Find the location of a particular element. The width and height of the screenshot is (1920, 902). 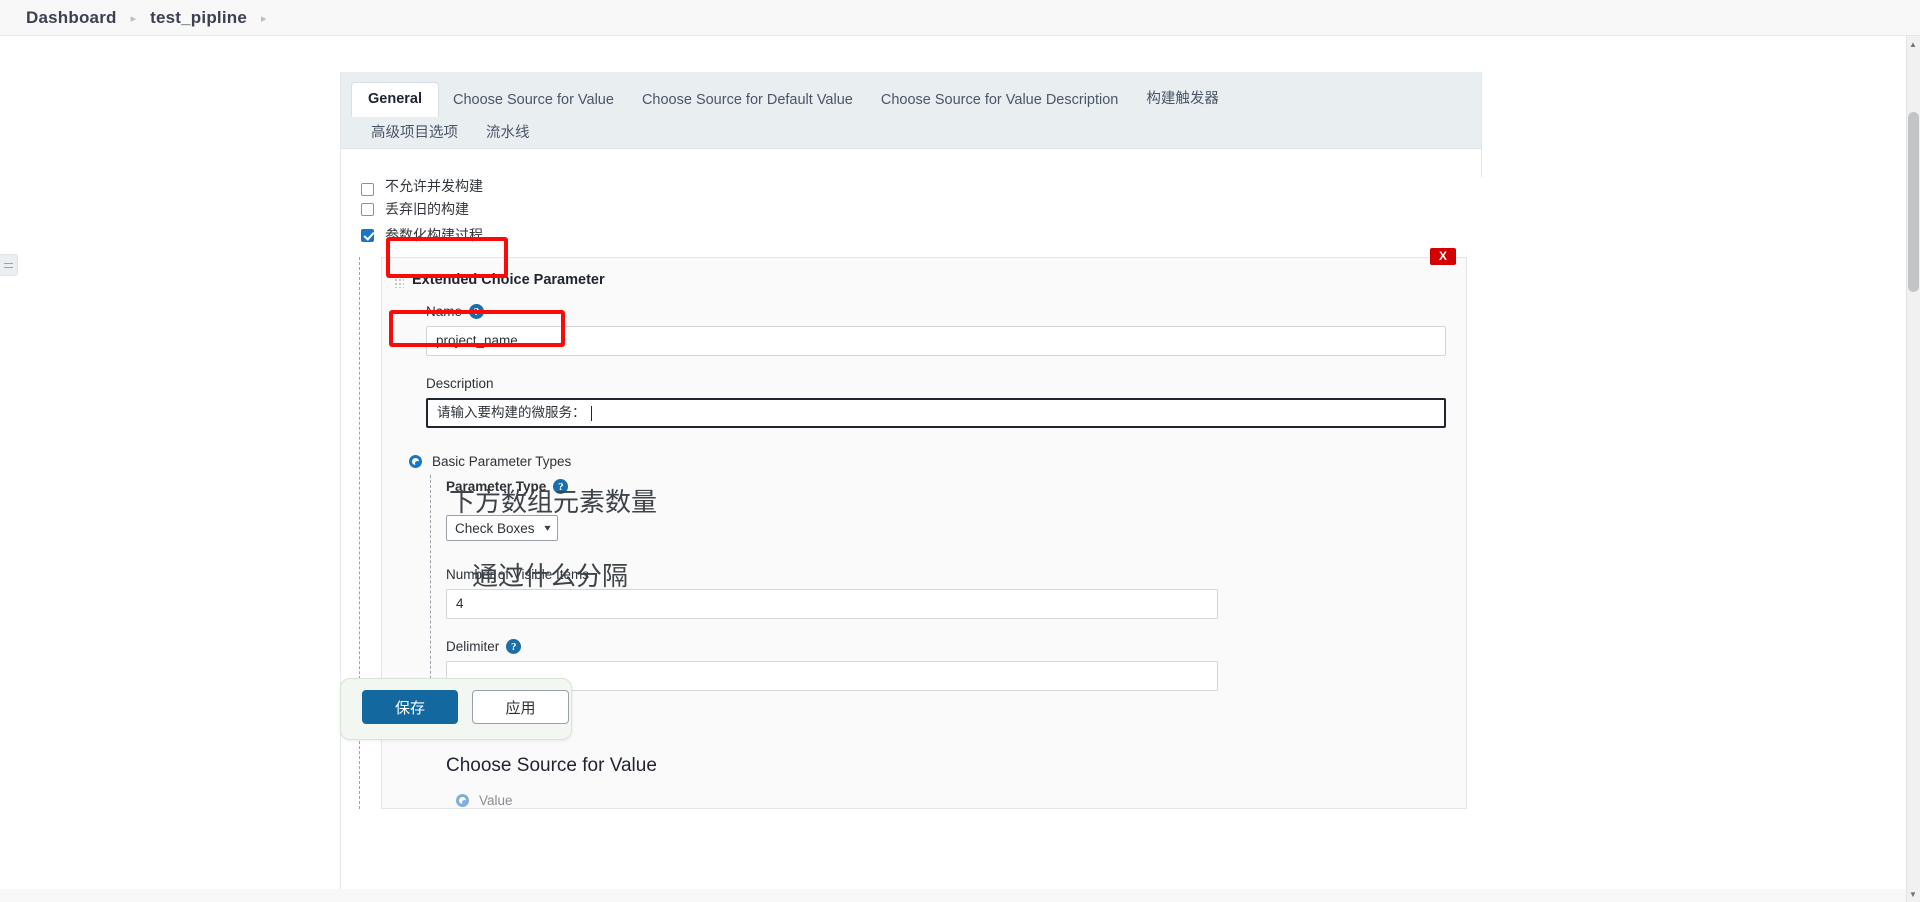

radio-row-value: Value is located at coordinates (961, 800).